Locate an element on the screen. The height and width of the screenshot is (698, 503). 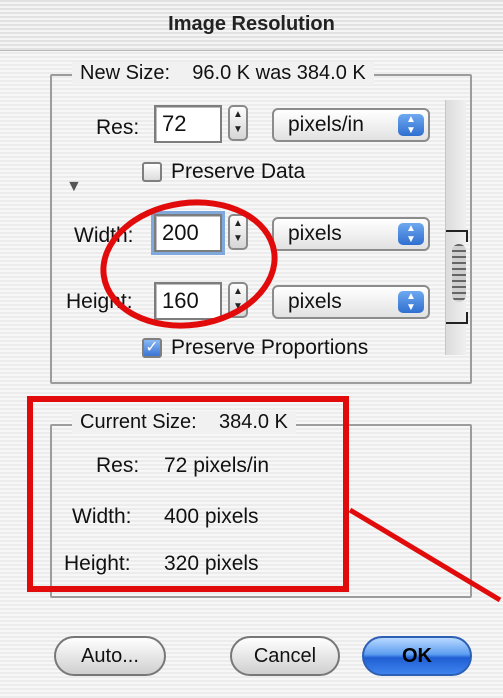
chain-link-icon is located at coordinates (459, 273).